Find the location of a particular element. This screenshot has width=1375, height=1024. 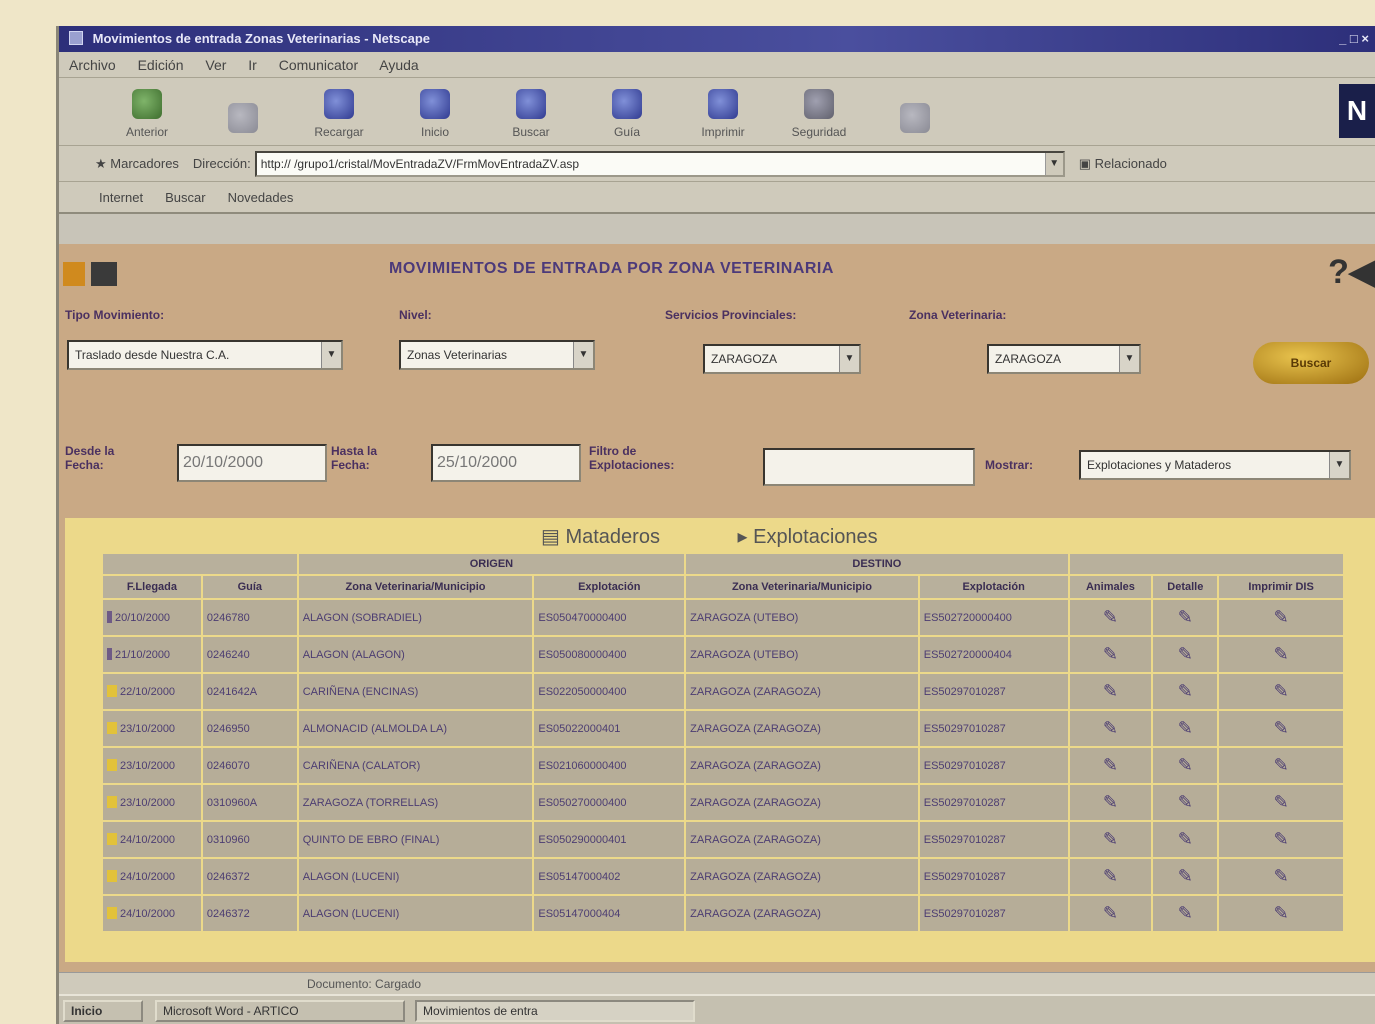

tab-mataderos: ▤ Mataderos is located at coordinates (618, 537).